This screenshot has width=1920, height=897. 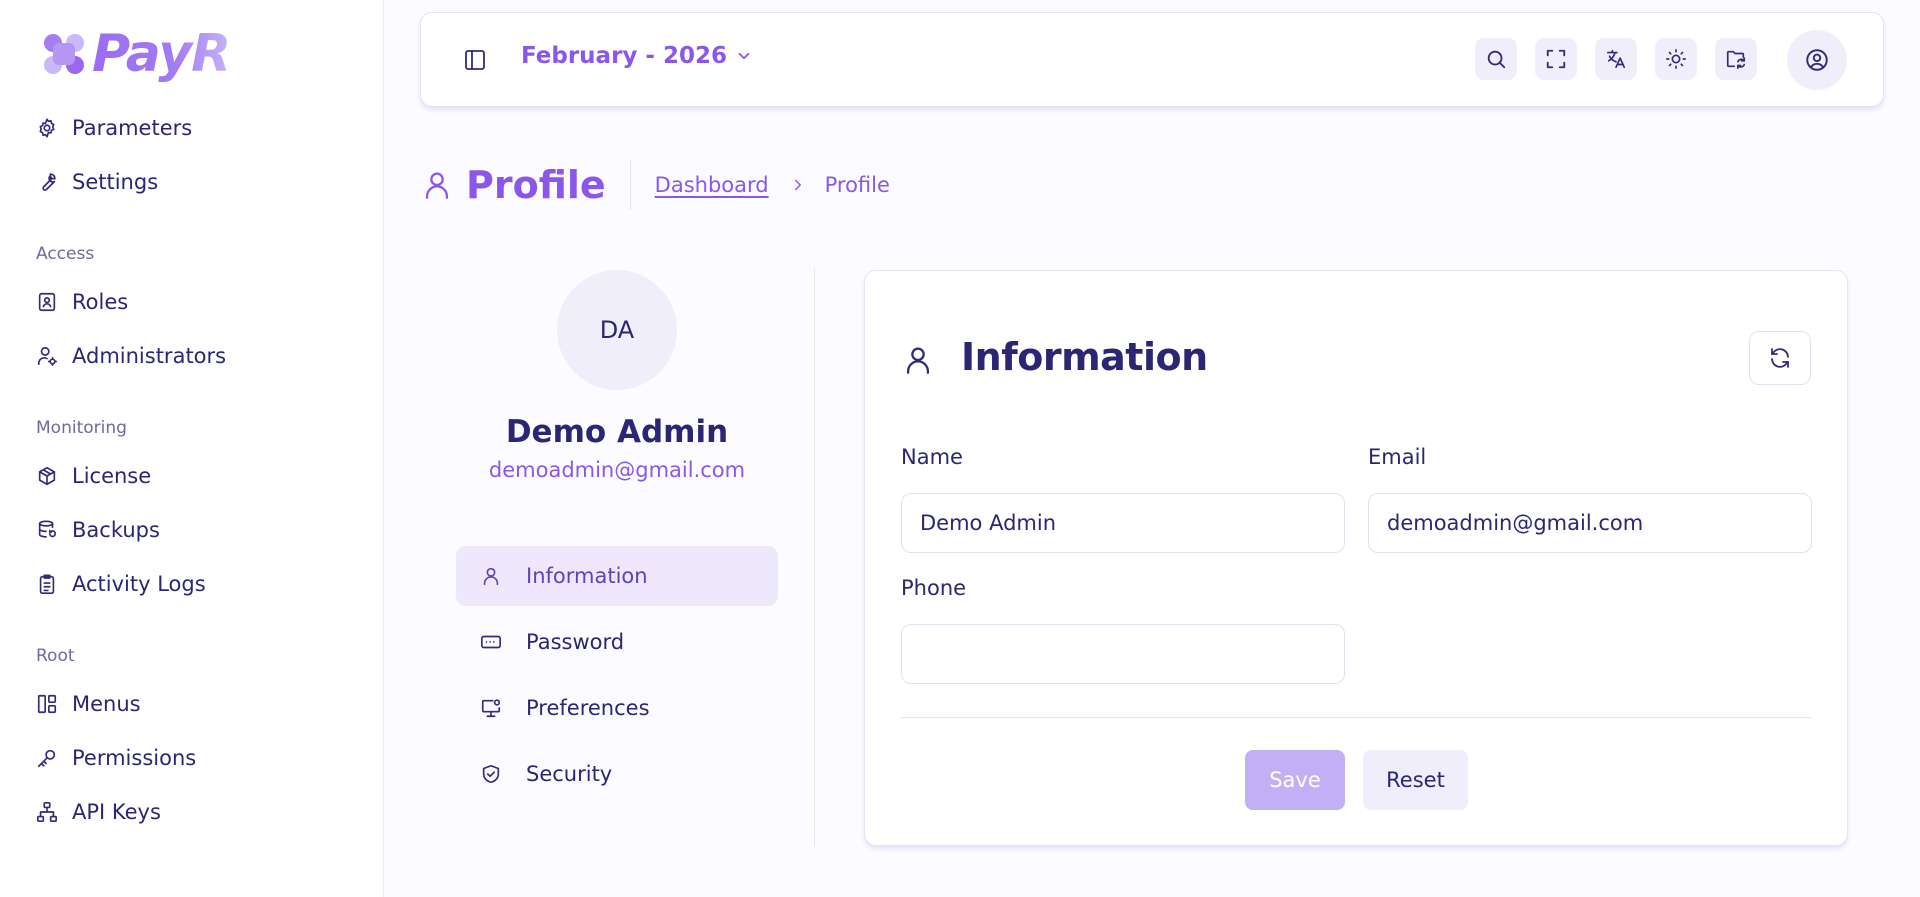 What do you see at coordinates (1397, 457) in the screenshot?
I see `email-label: Email` at bounding box center [1397, 457].